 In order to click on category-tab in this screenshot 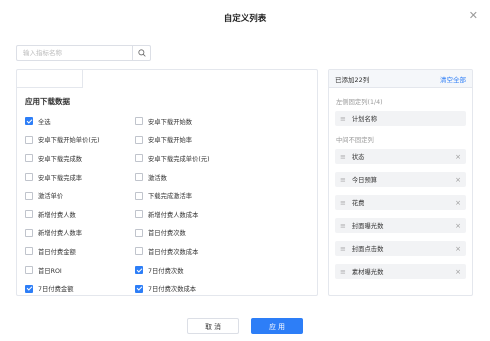, I will do `click(50, 79)`.